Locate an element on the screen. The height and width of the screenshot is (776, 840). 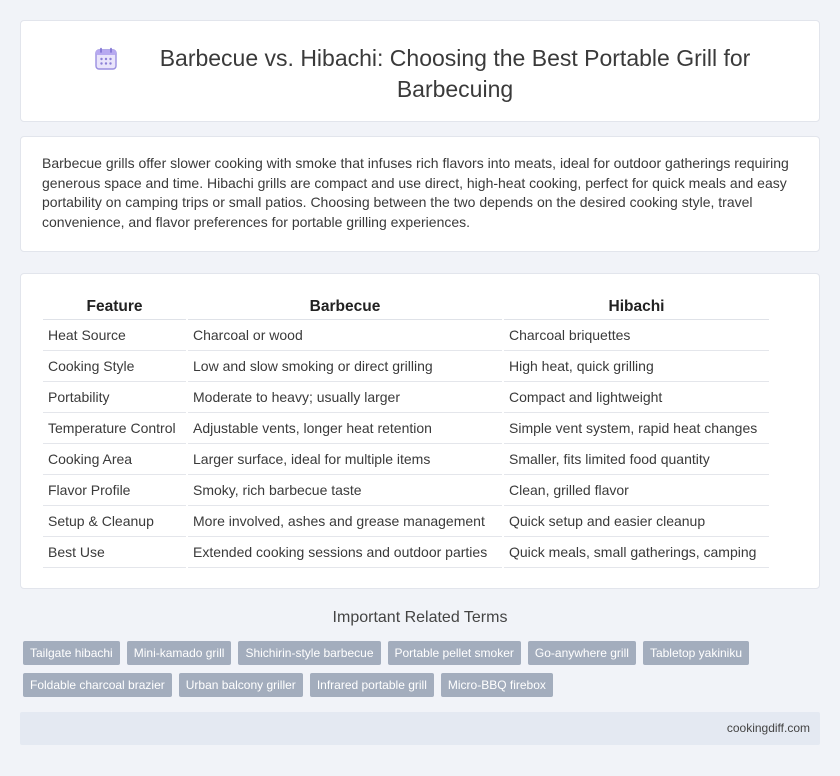
table-cell-feature: Setup & Cleanup is located at coordinates (115, 521).